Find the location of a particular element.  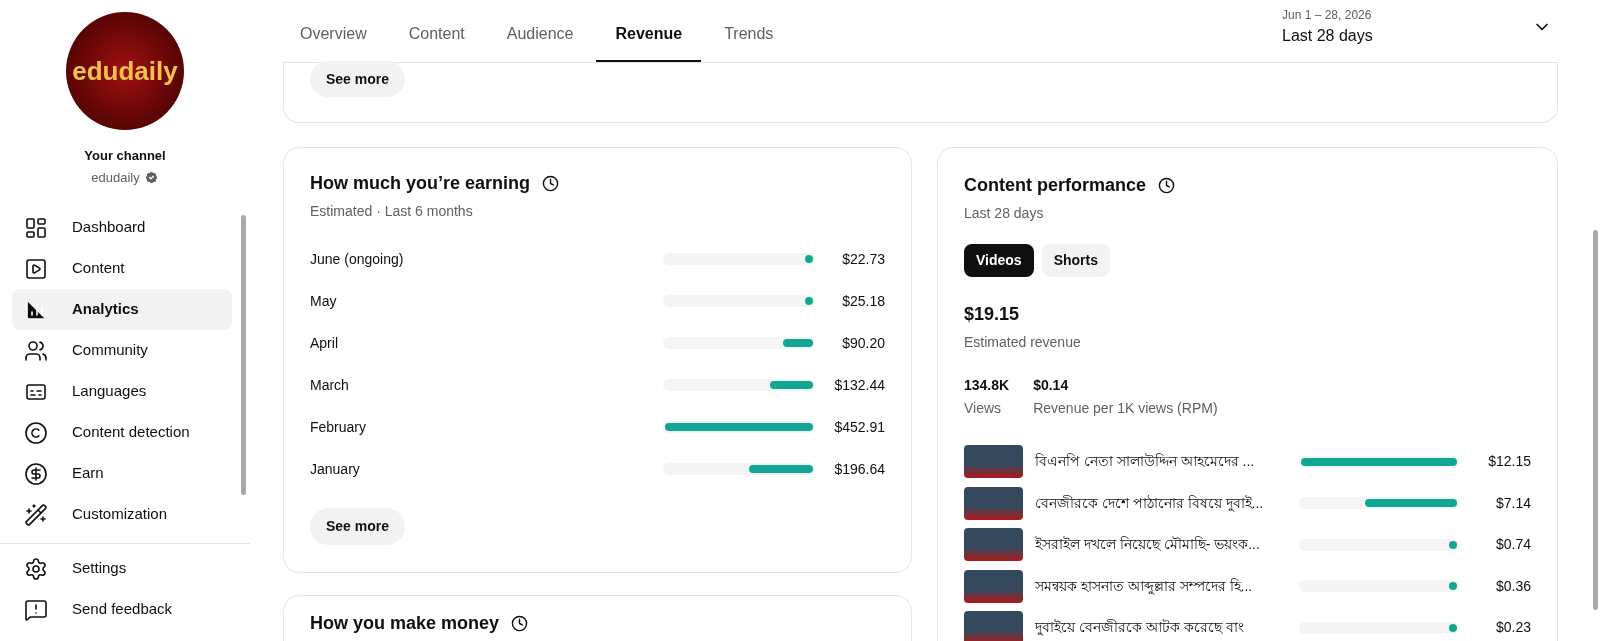

revenue-value: $196.64 is located at coordinates (859, 469).